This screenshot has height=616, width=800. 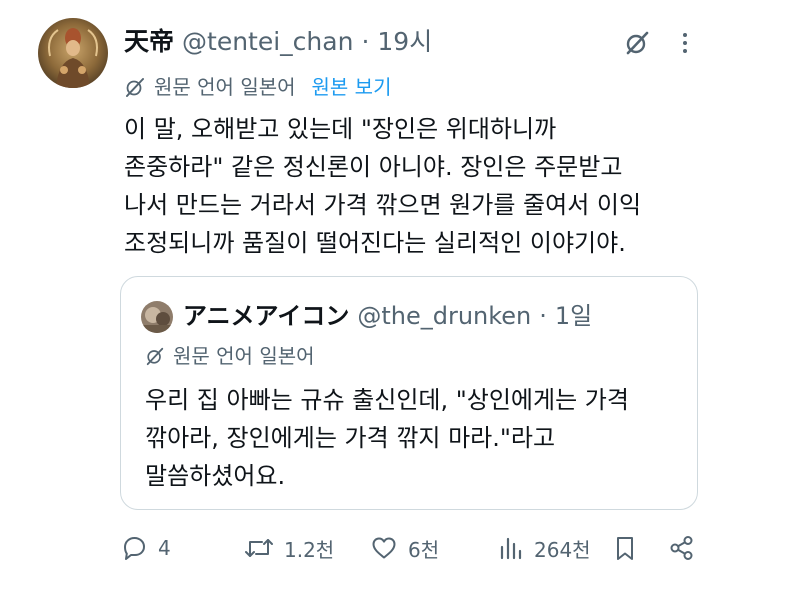 I want to click on heart-icon, so click(x=384, y=548).